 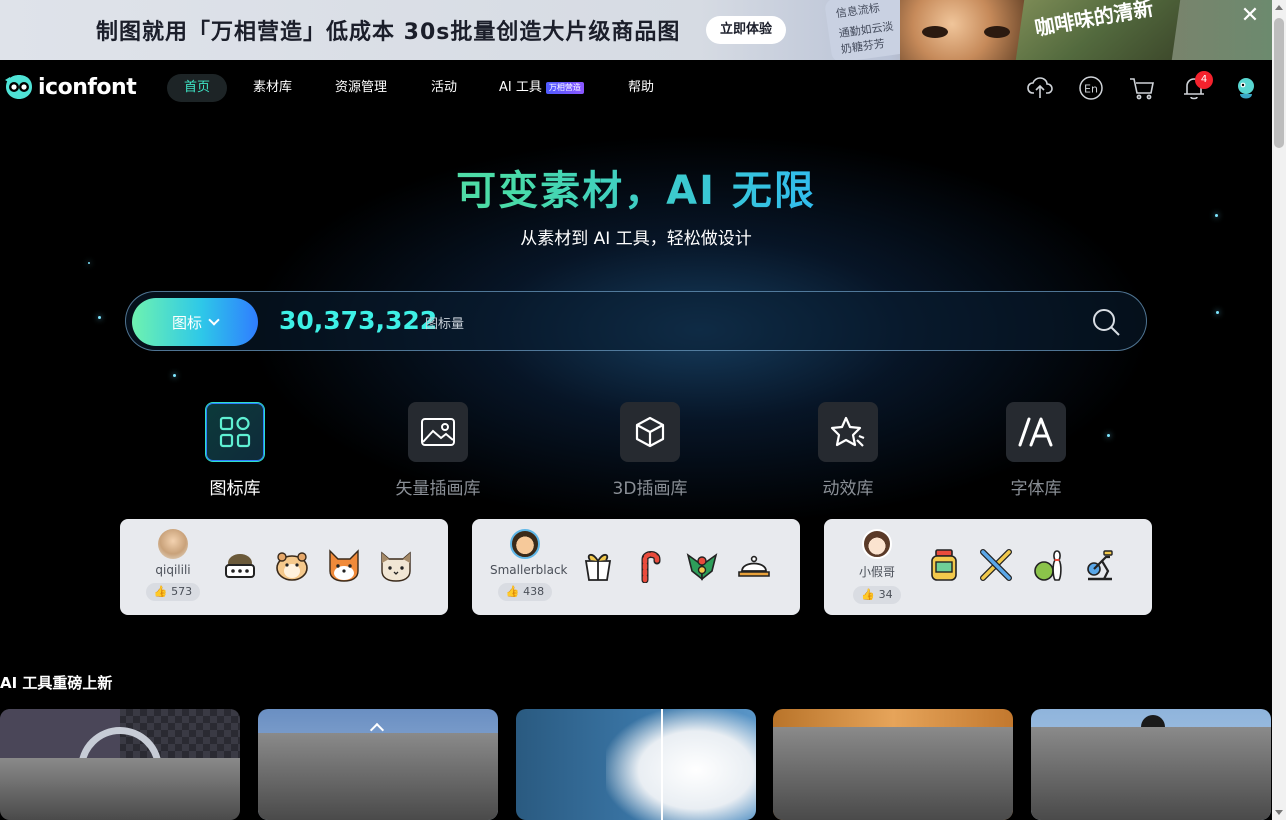 What do you see at coordinates (1142, 88) in the screenshot?
I see `cart-icon` at bounding box center [1142, 88].